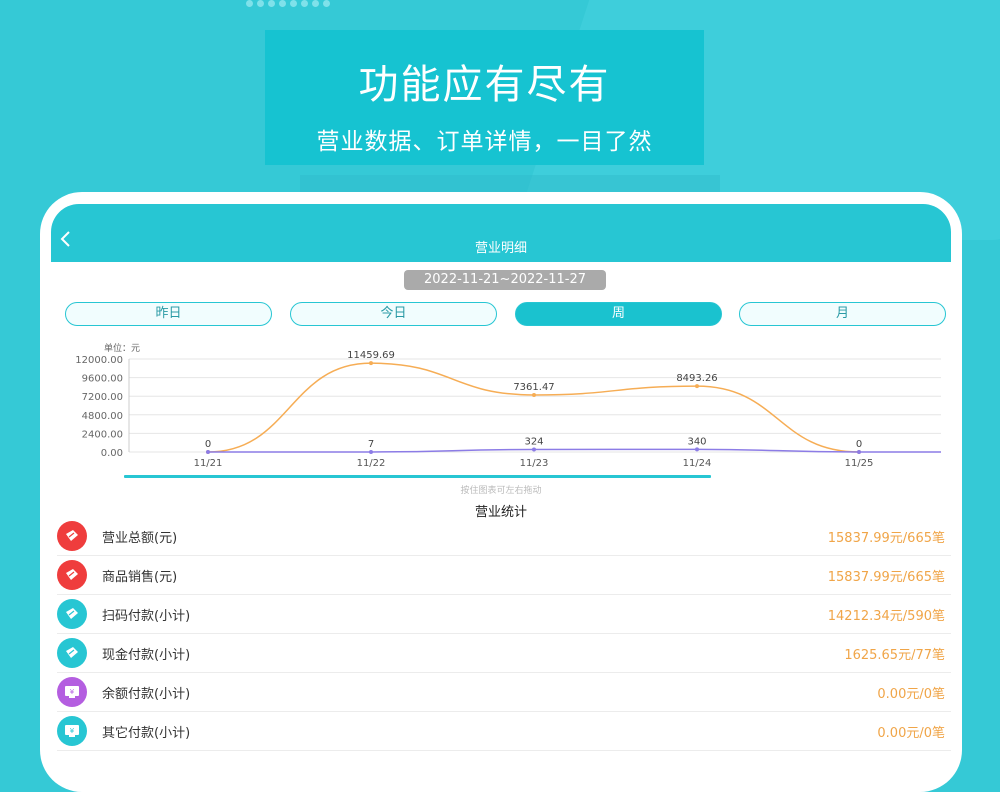 The height and width of the screenshot is (792, 1000). I want to click on tab-month: 月, so click(842, 314).